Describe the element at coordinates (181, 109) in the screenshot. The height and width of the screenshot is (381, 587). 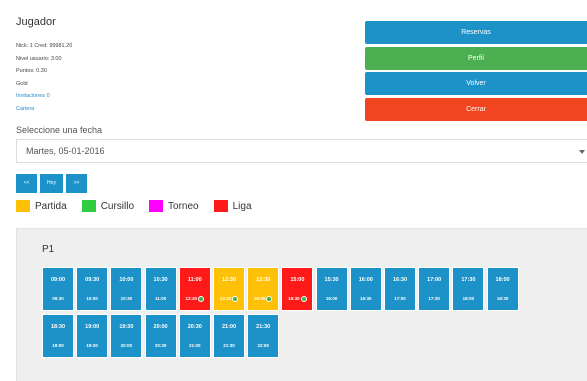
I see `wallet-link: Cartera` at that location.